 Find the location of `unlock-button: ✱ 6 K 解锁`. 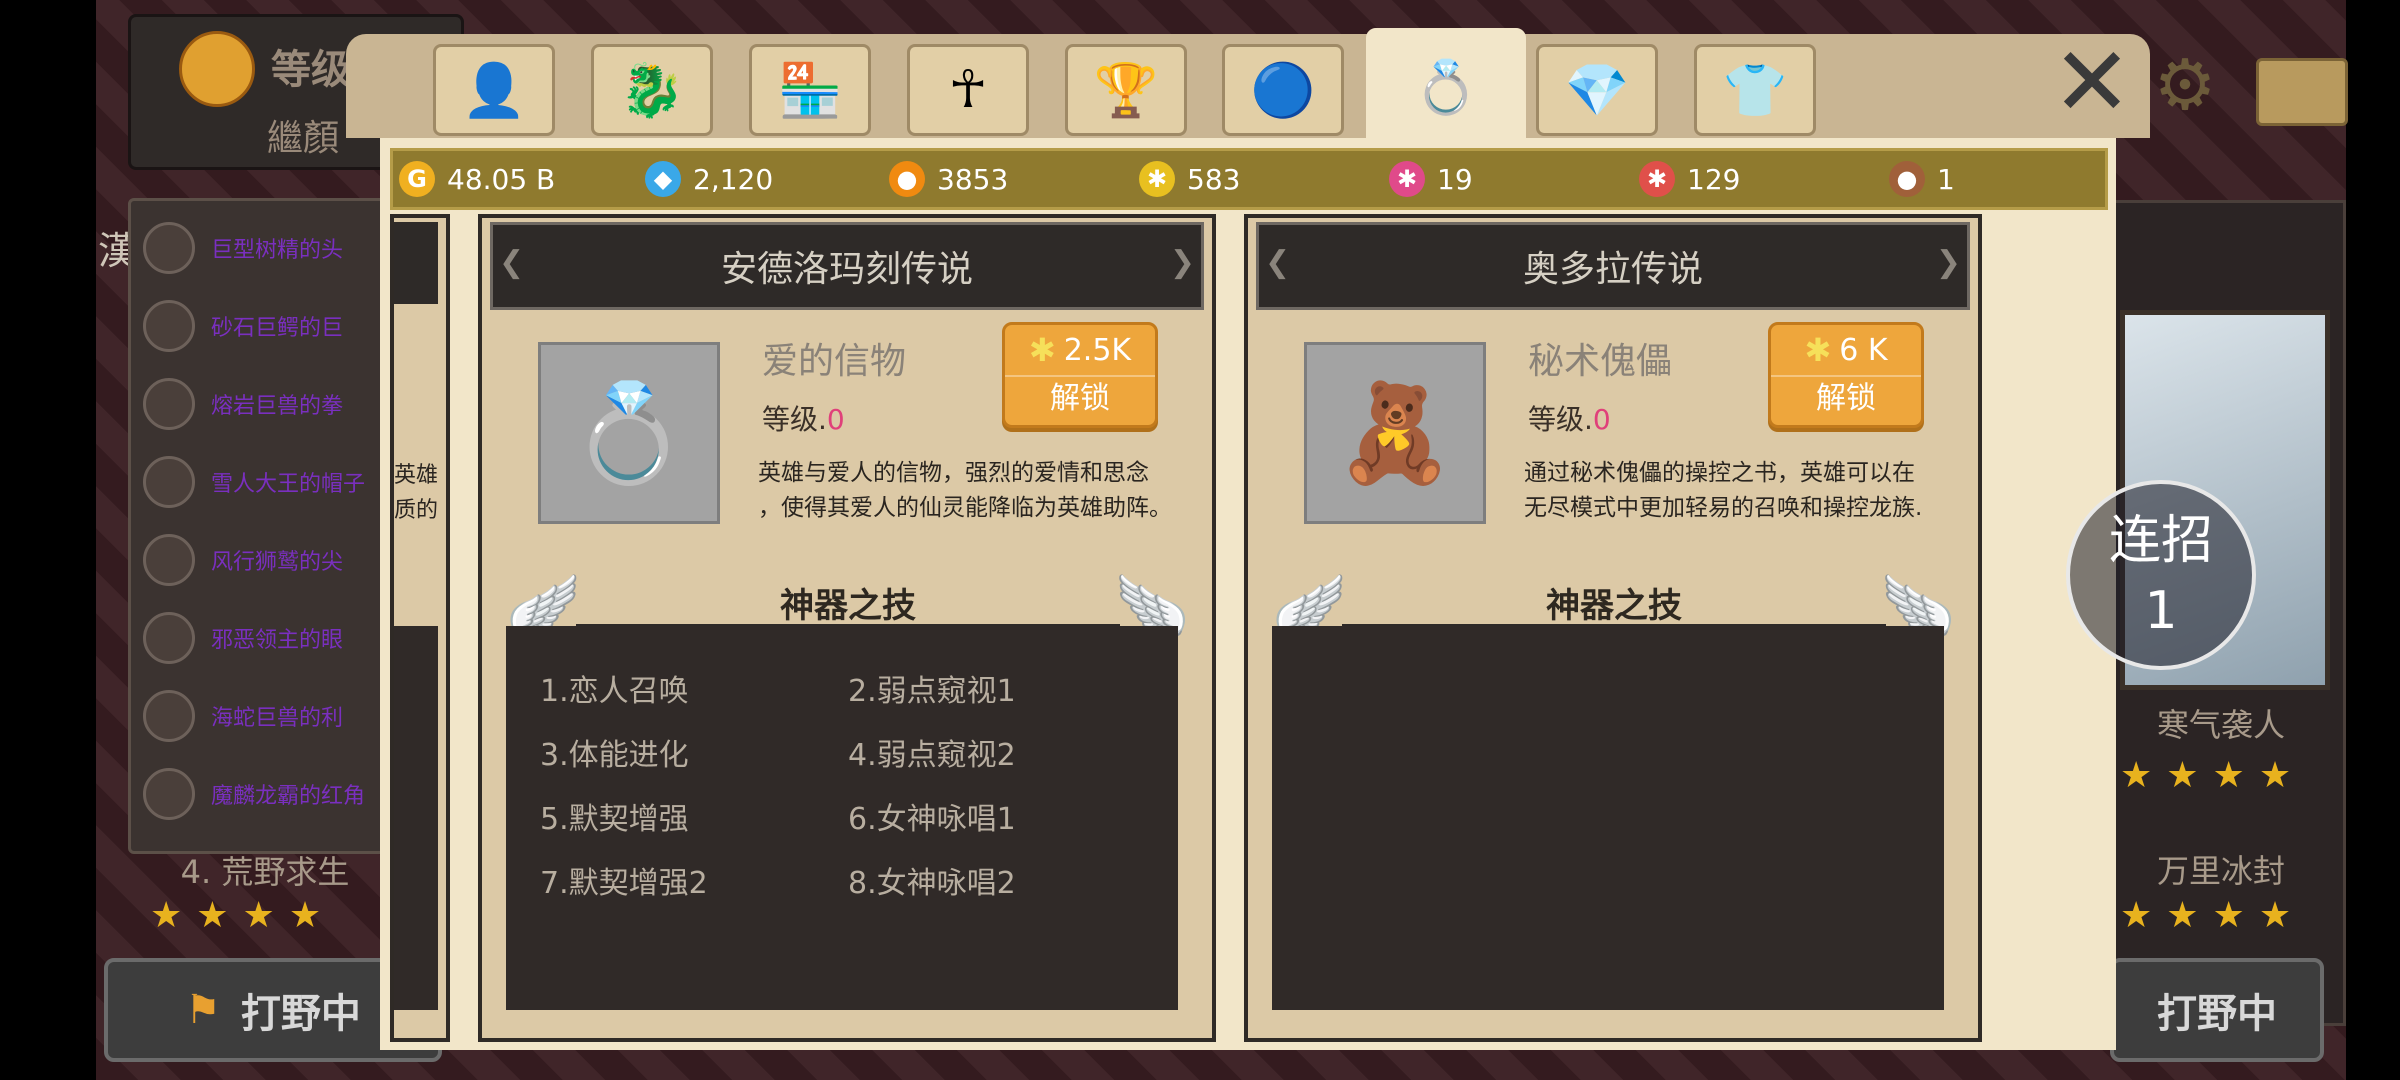

unlock-button: ✱ 6 K 解锁 is located at coordinates (1846, 375).